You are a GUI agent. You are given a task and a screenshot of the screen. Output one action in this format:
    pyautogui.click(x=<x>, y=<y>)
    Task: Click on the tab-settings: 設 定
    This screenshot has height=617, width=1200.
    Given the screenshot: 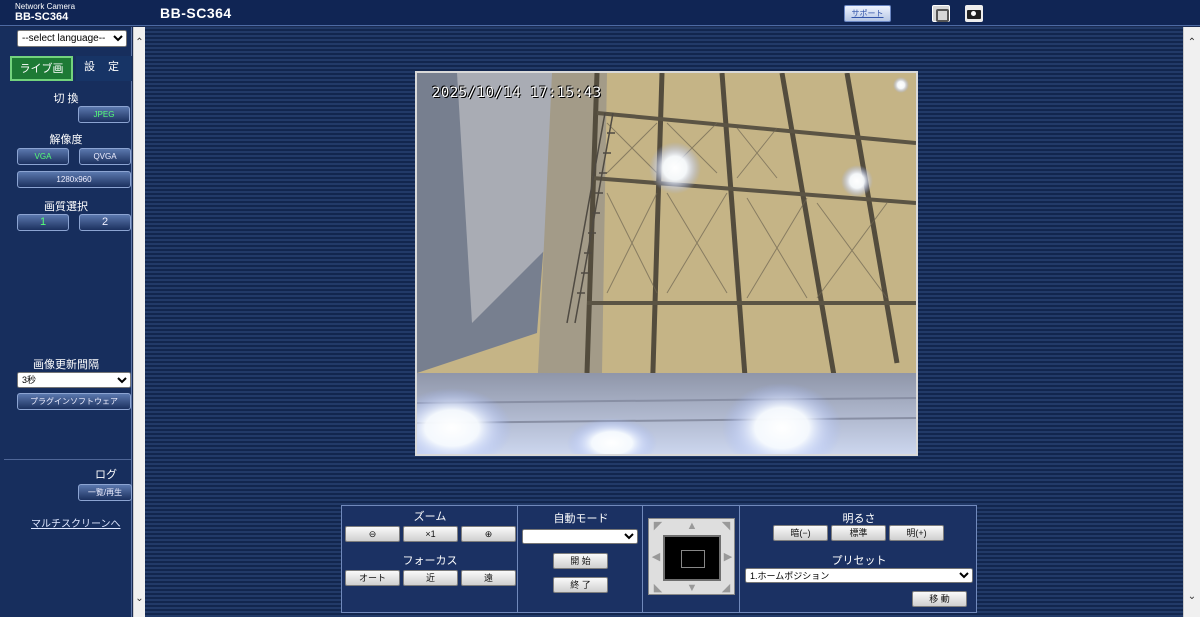 What is the action you would take?
    pyautogui.click(x=104, y=68)
    